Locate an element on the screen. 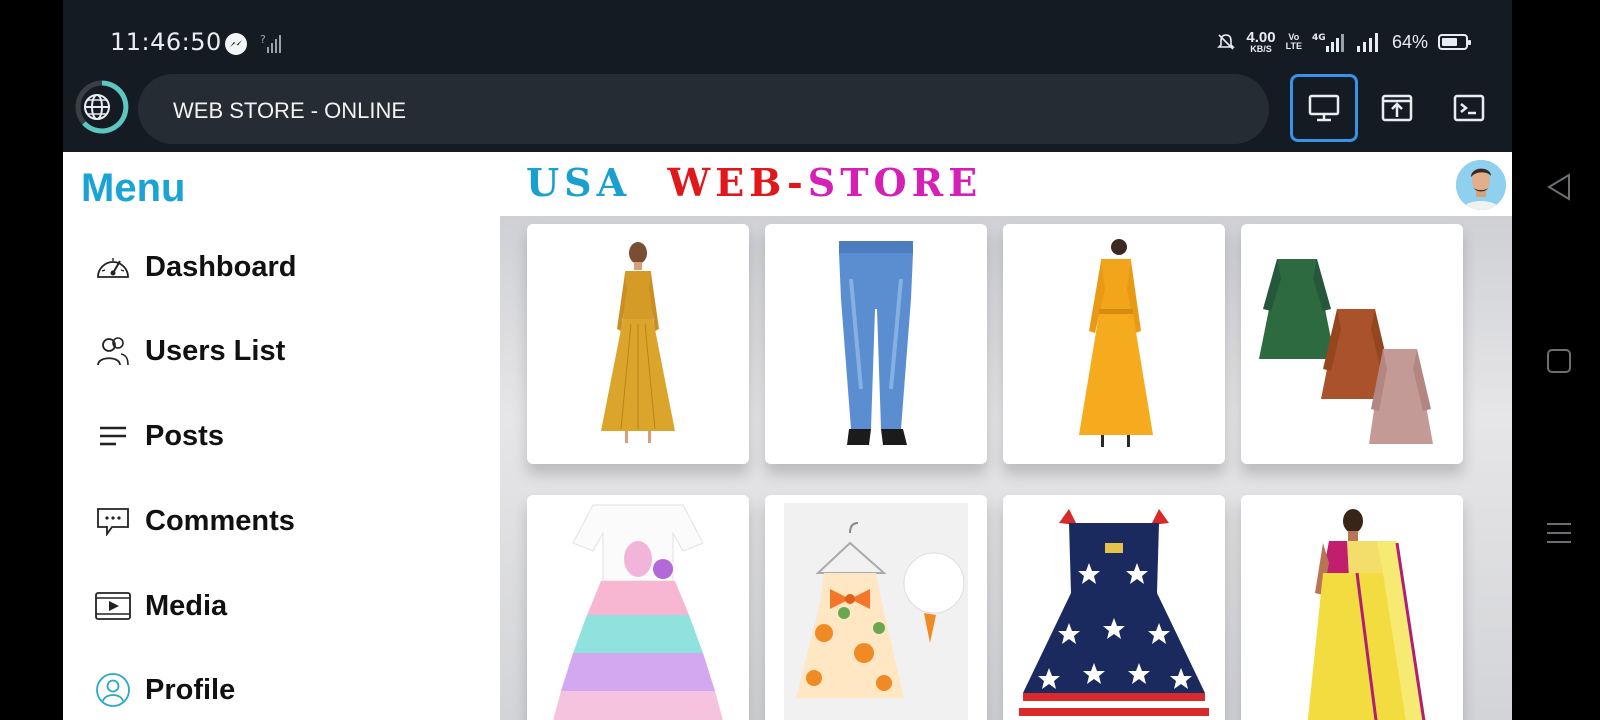 Image resolution: width=1600 pixels, height=720 pixels. volte-badge: Vo LTE is located at coordinates (1294, 42).